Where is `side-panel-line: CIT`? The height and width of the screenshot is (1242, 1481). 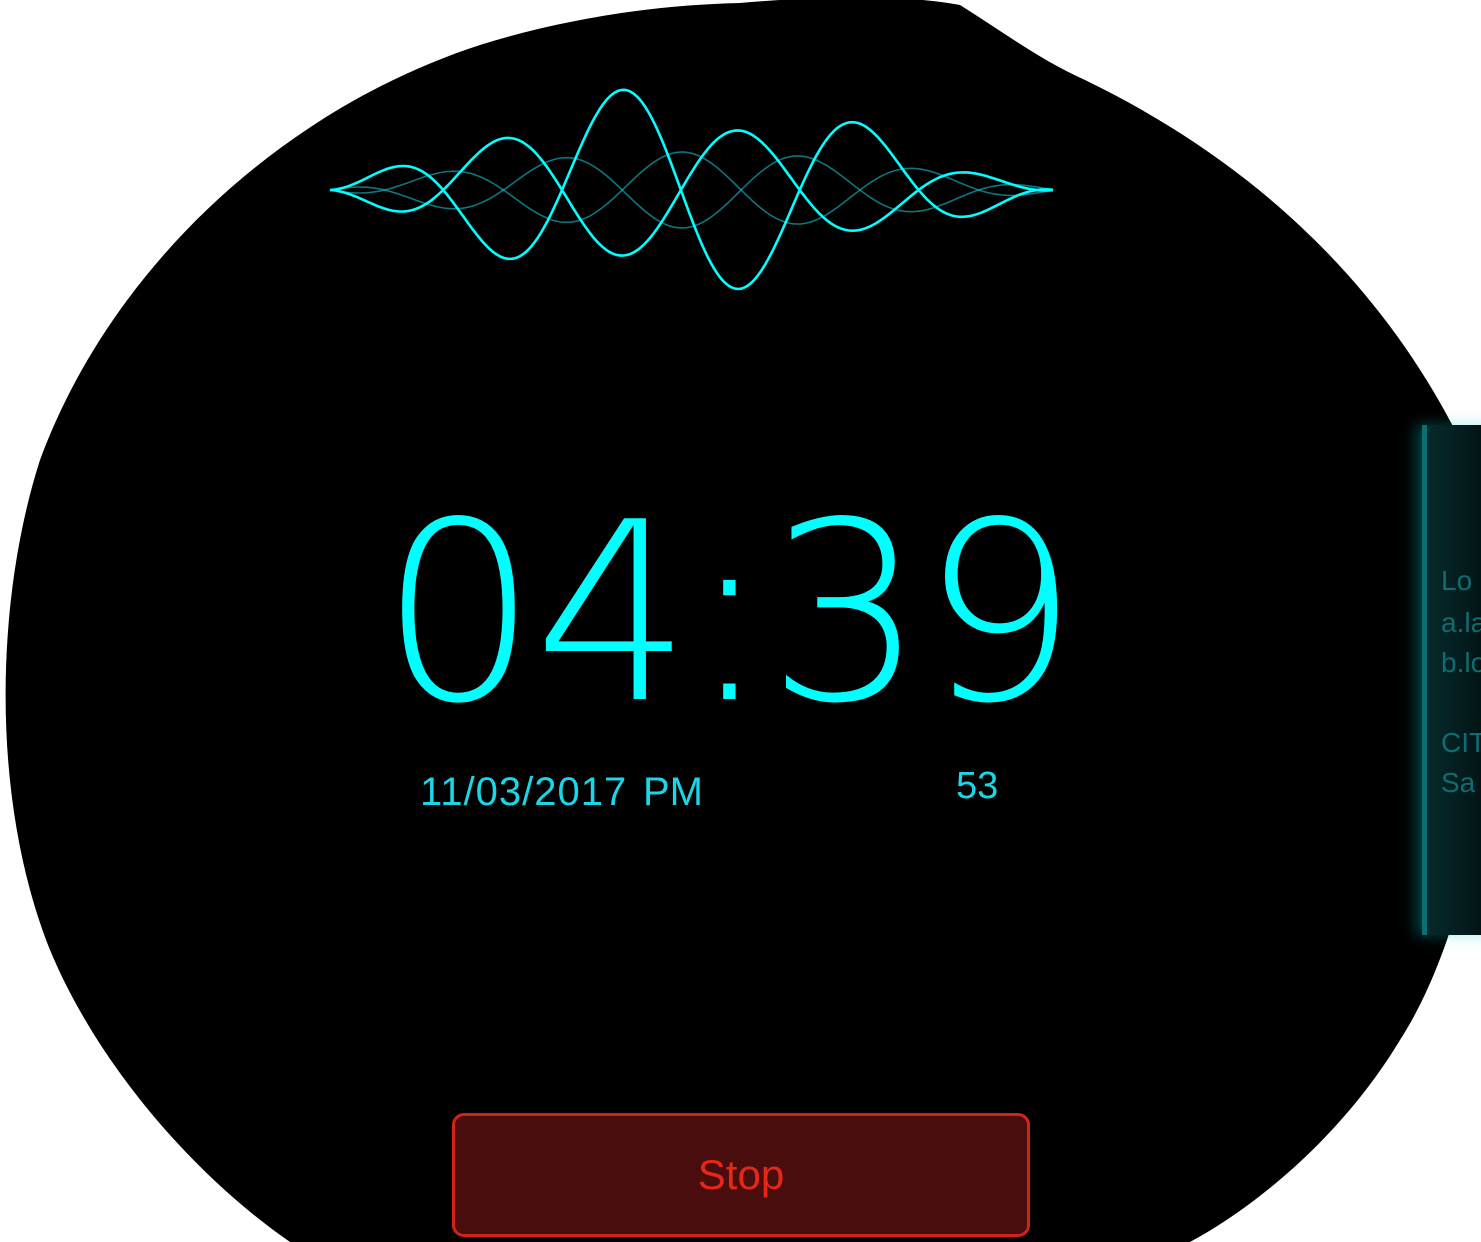
side-panel-line: CIT is located at coordinates (1461, 742).